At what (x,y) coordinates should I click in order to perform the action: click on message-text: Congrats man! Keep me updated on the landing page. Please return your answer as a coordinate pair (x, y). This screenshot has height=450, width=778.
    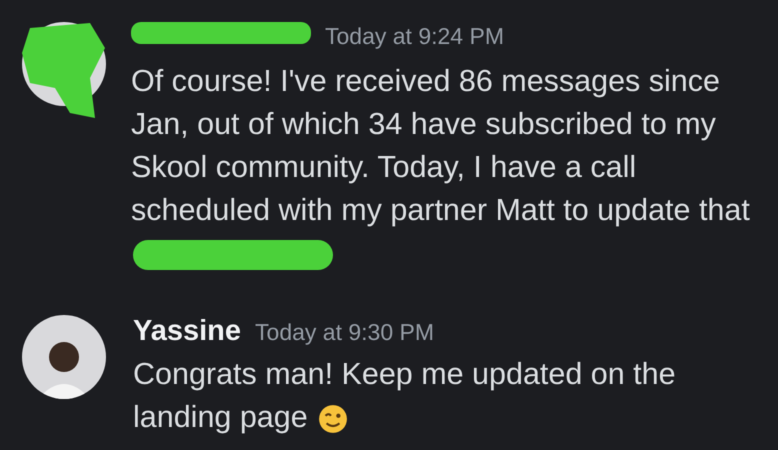
    Looking at the image, I should click on (405, 396).